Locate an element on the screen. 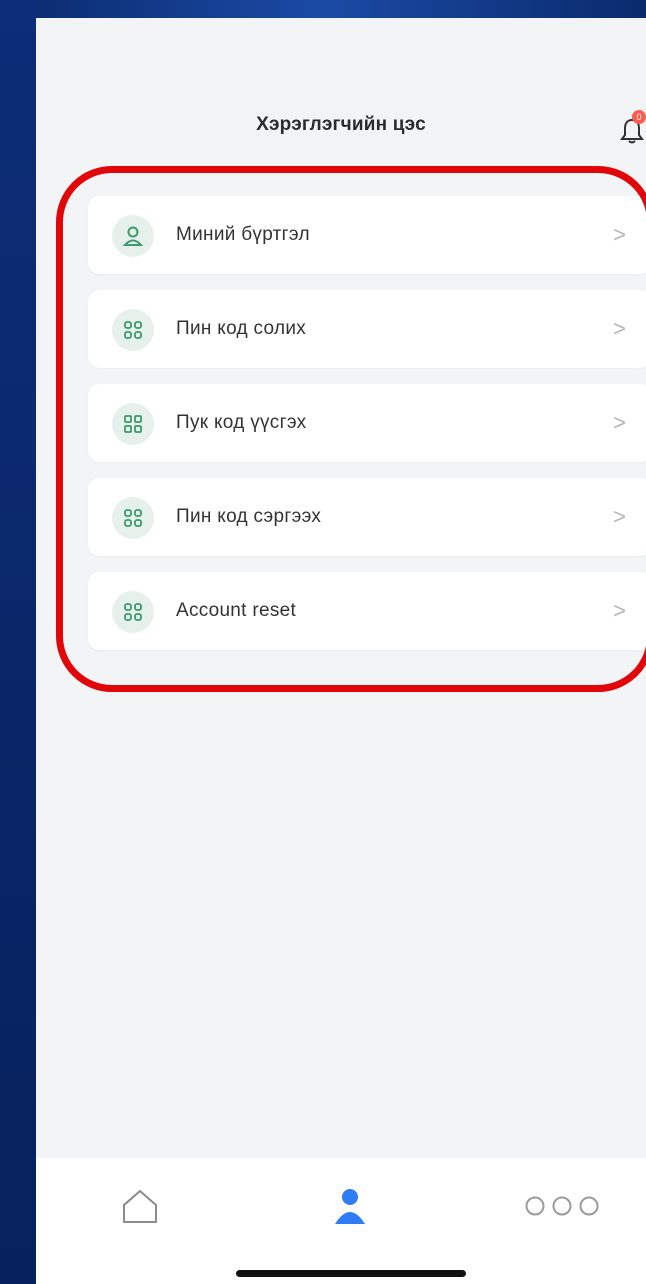 Image resolution: width=646 pixels, height=1284 pixels. menu-item-recover-pin: Пин код сэргээх > is located at coordinates (367, 517).